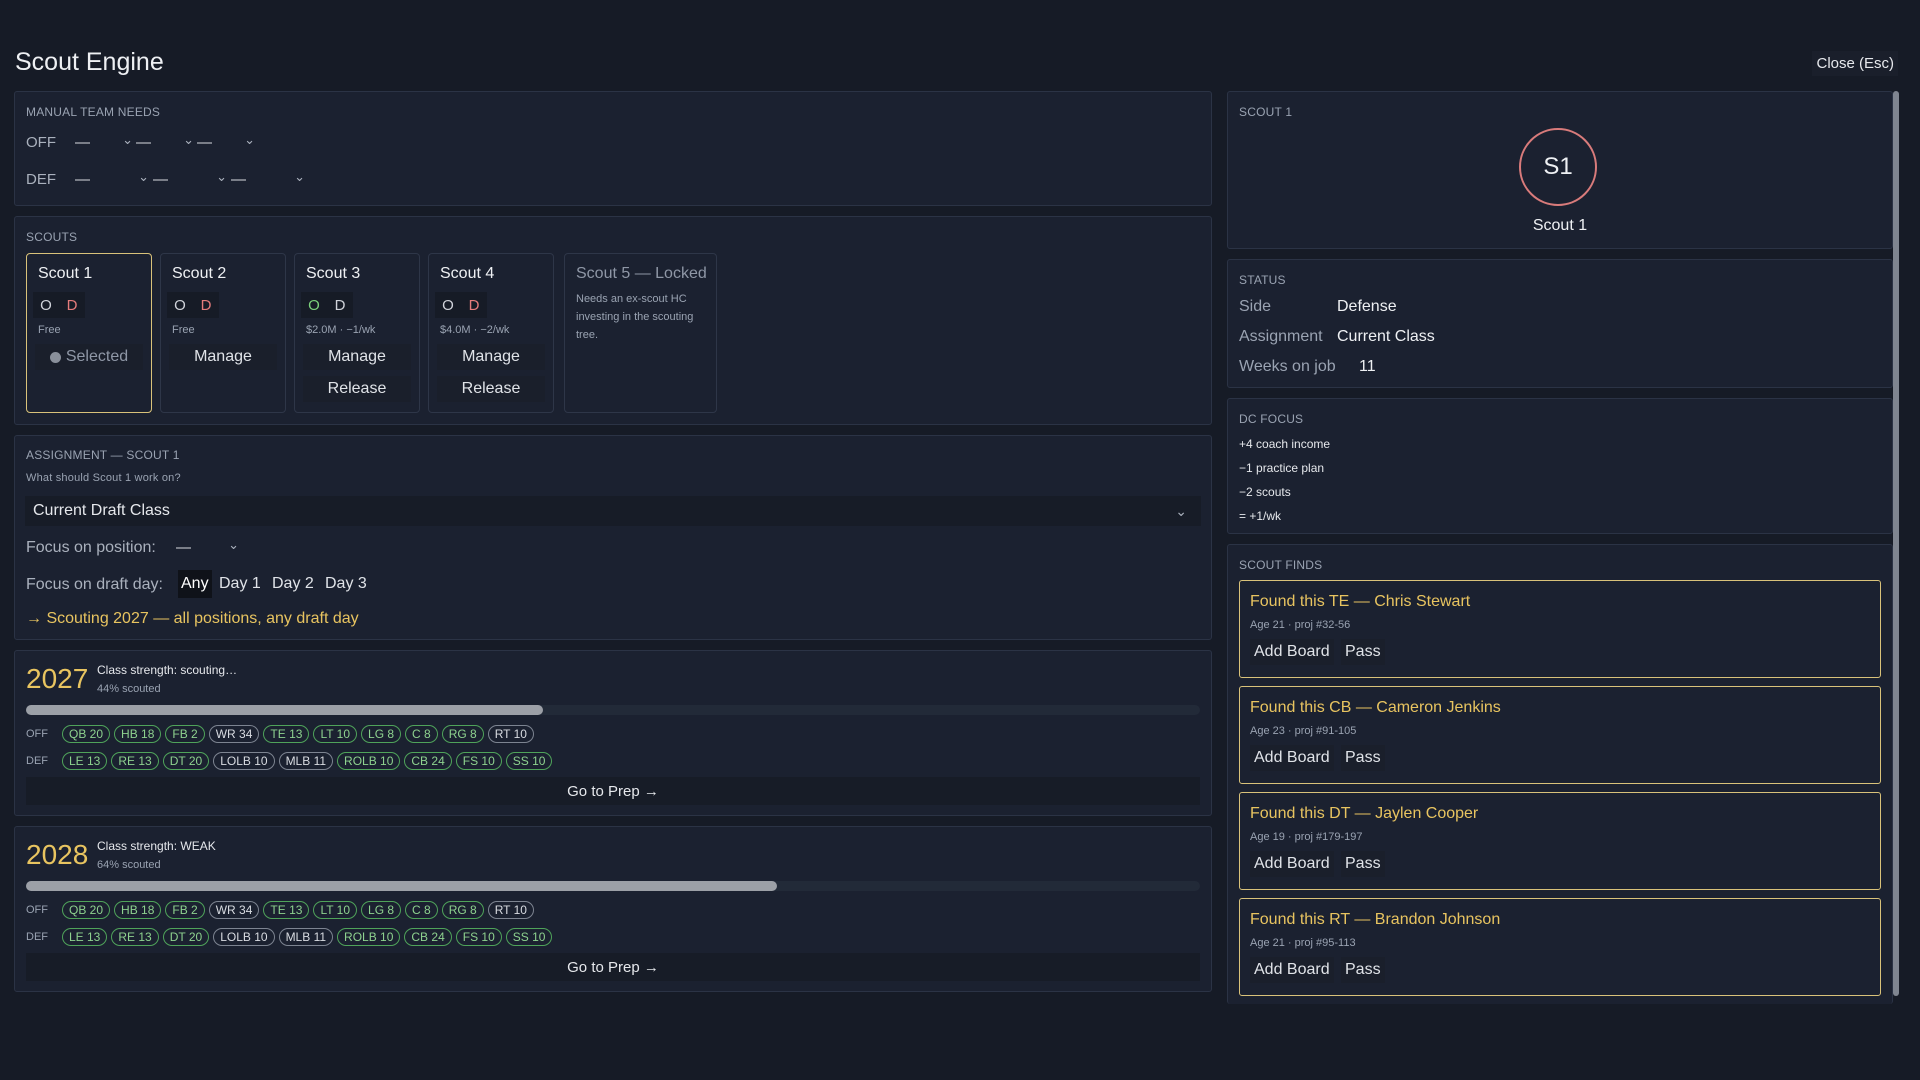 The image size is (1920, 1080). Describe the element at coordinates (341, 330) in the screenshot. I see `scout-cost: $2.0M · −1/wk` at that location.